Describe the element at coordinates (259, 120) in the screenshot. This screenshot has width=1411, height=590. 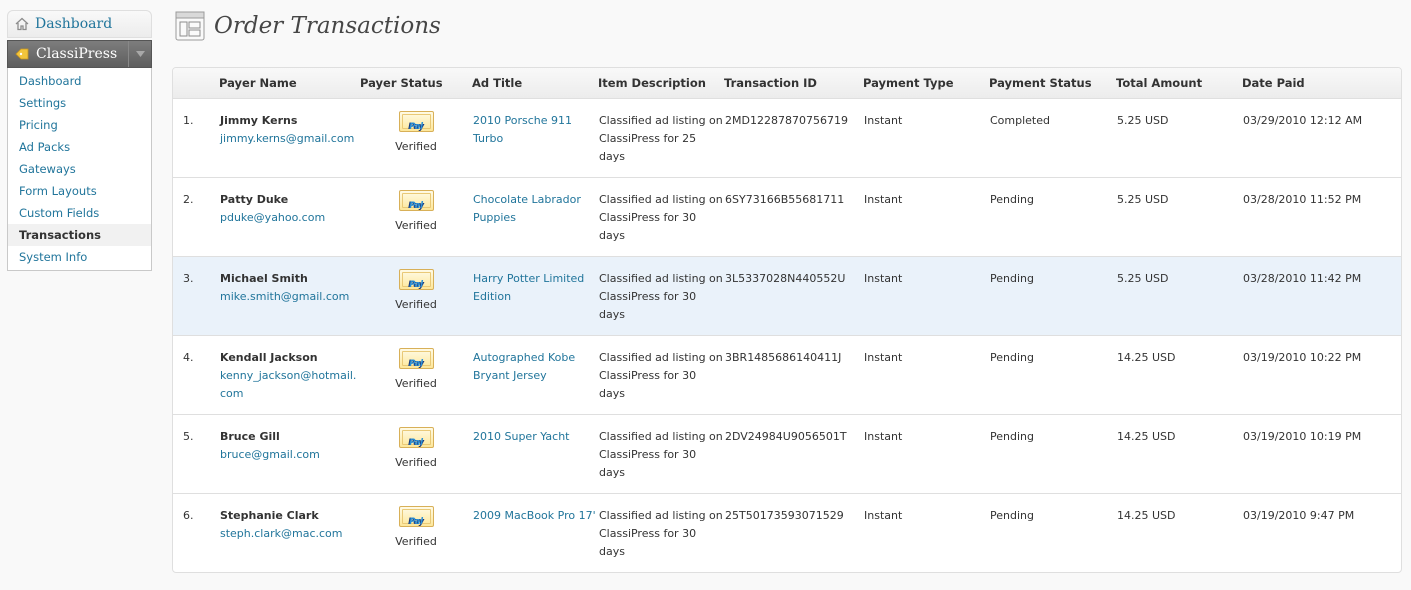
I see `payer-name: Jimmy Kerns` at that location.